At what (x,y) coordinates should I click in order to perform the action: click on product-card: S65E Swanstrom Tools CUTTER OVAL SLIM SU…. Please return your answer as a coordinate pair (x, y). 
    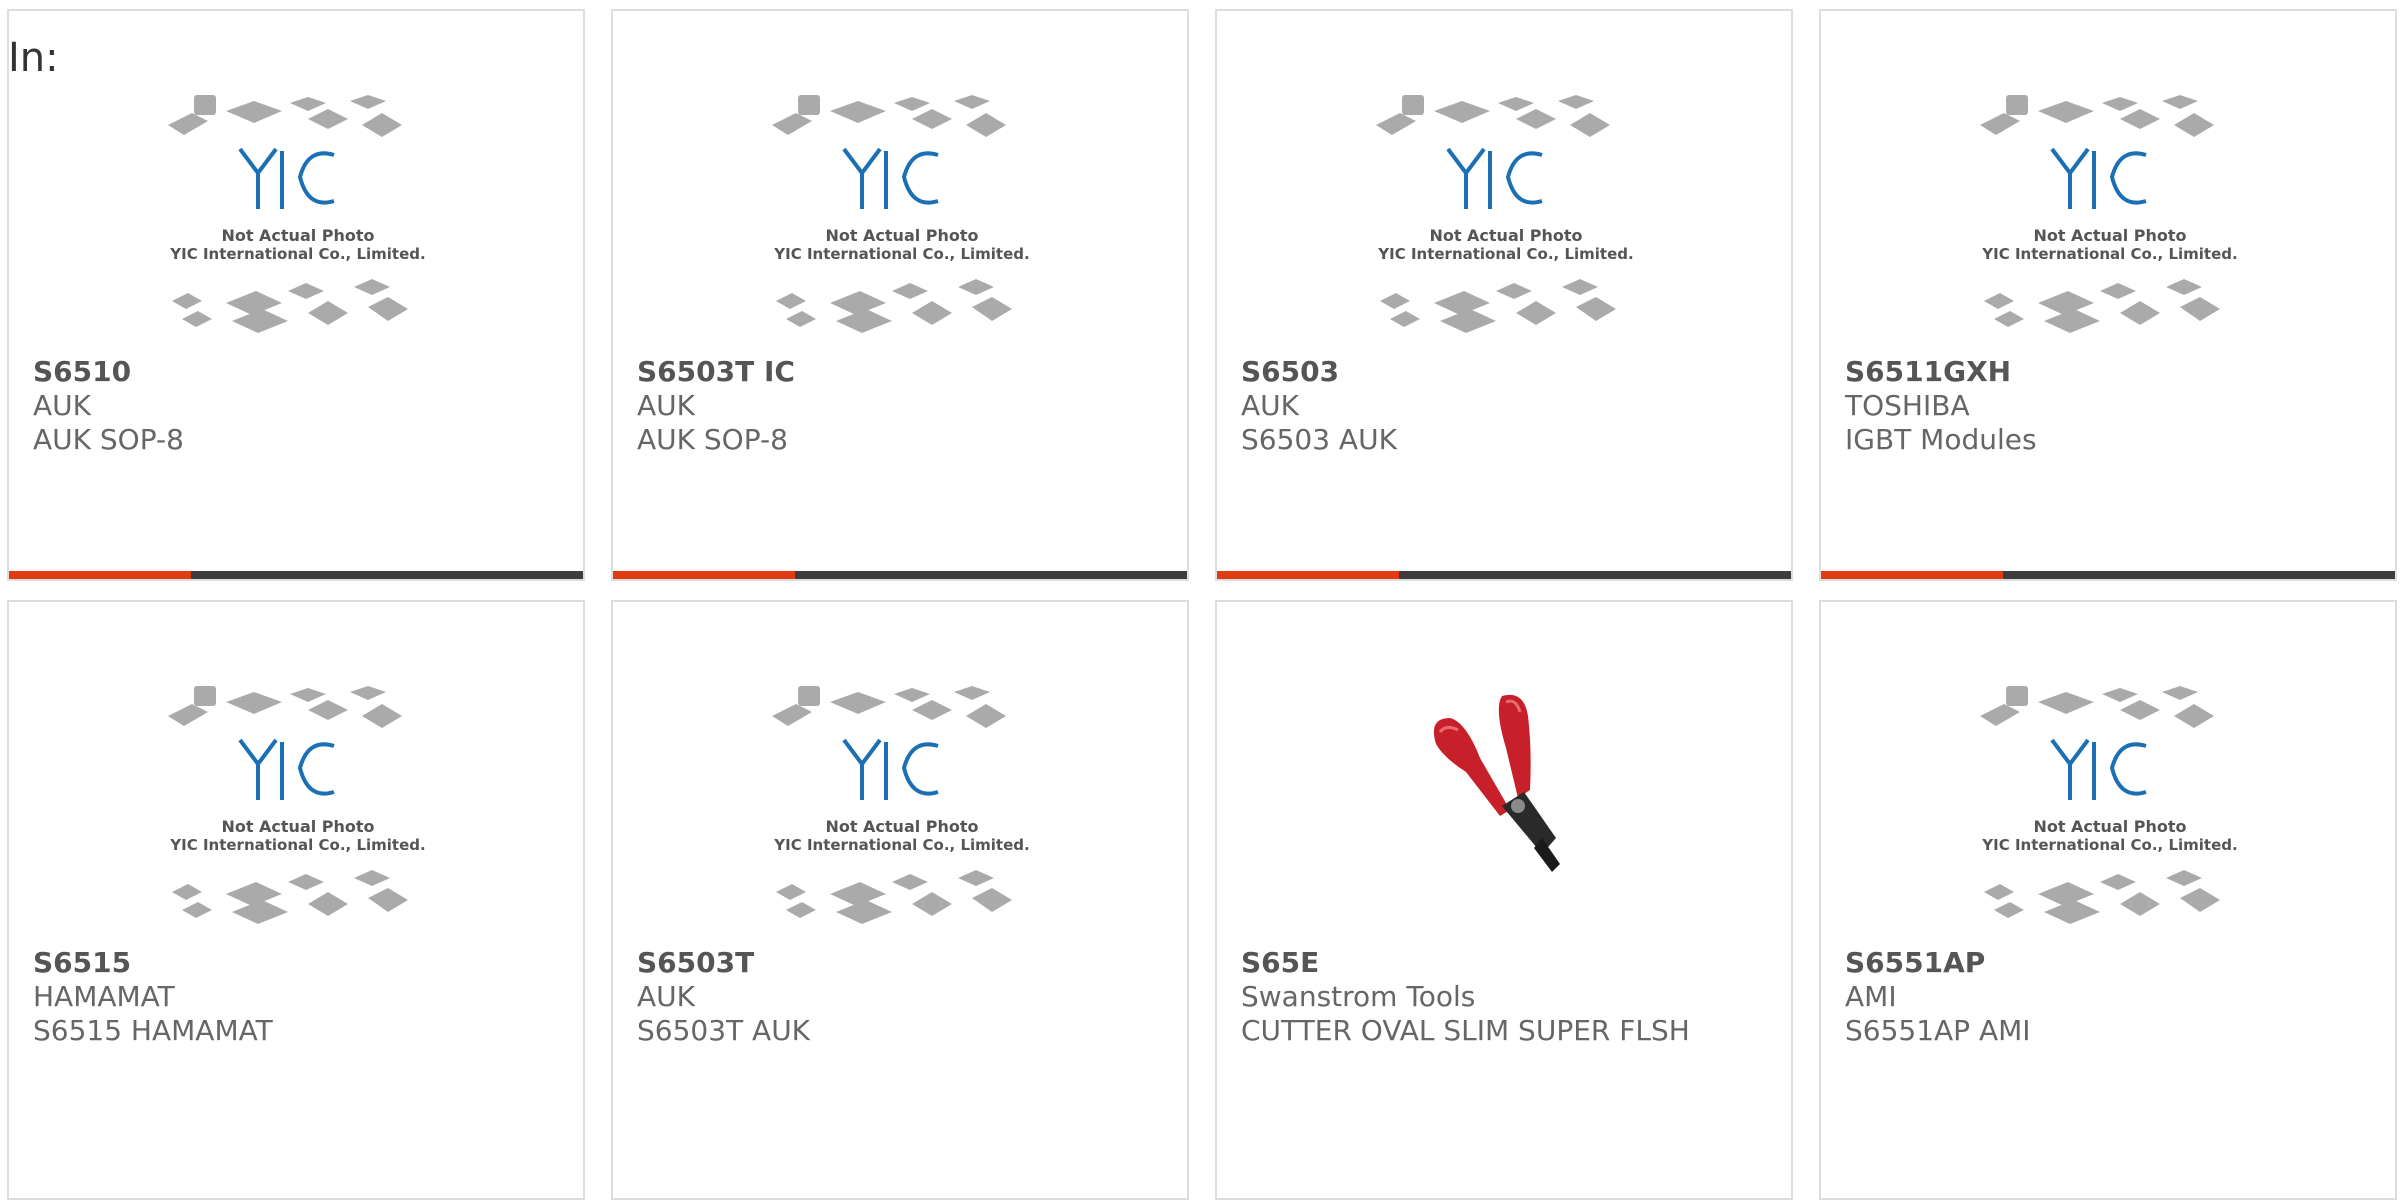
    Looking at the image, I should click on (1504, 900).